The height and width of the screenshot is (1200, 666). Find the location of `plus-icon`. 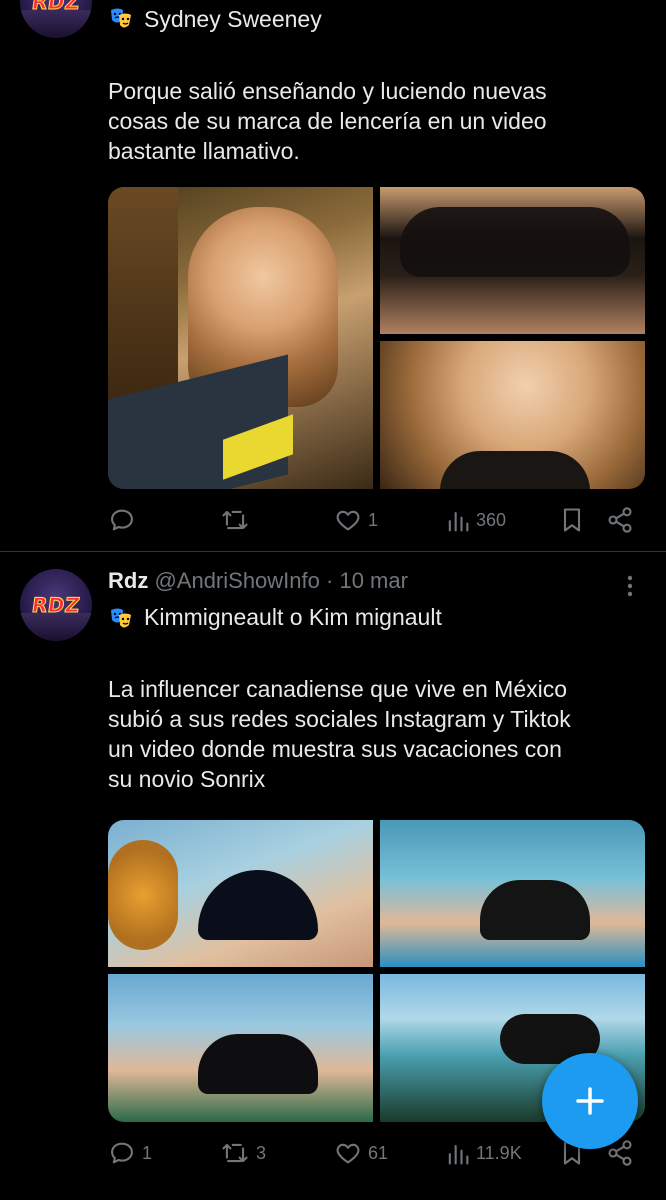

plus-icon is located at coordinates (590, 1101).